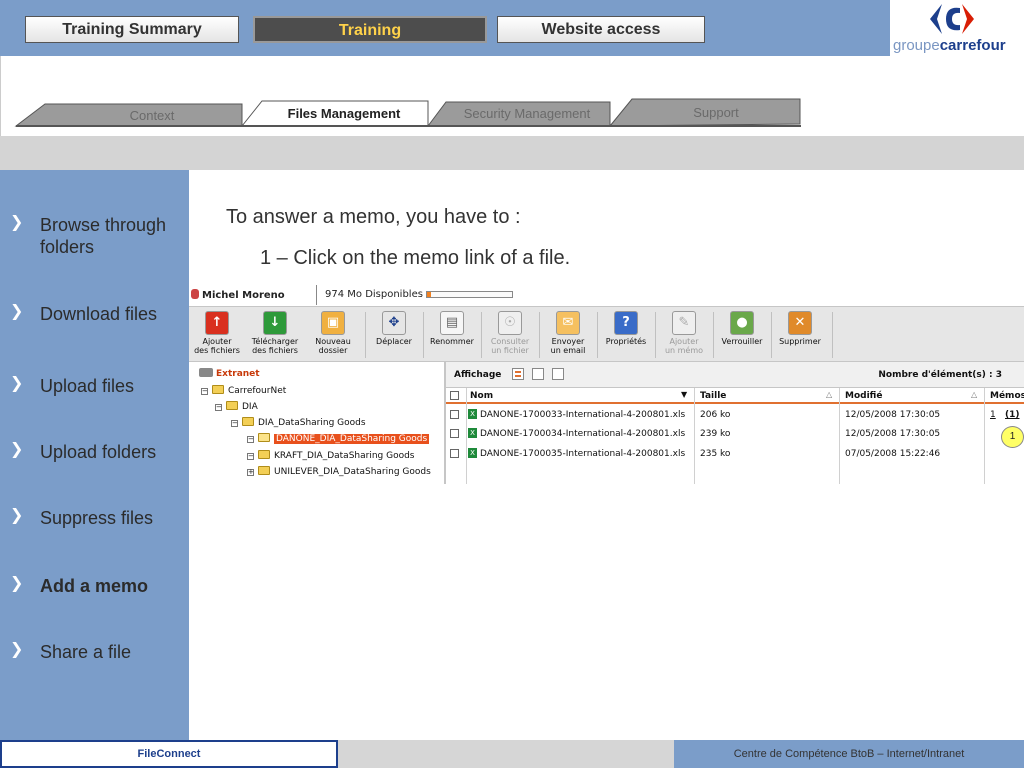 The width and height of the screenshot is (1024, 768). I want to click on properties-button: ? Propriétés, so click(626, 328).